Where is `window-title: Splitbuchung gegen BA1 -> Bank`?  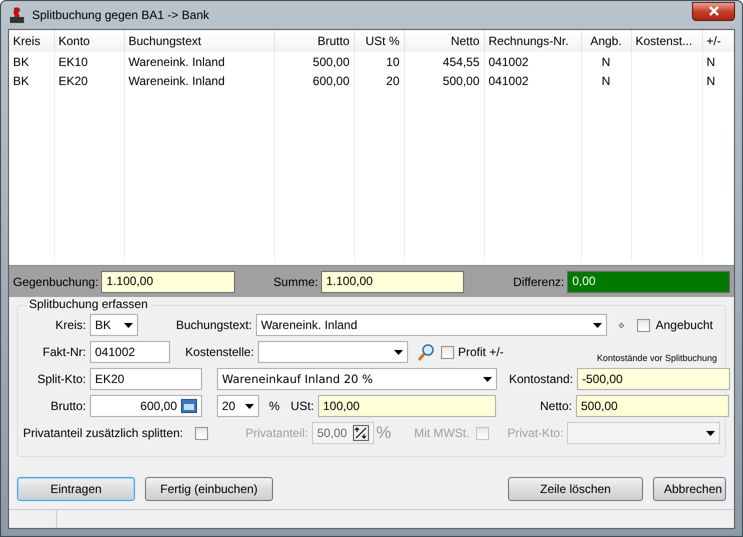
window-title: Splitbuchung gegen BA1 -> Bank is located at coordinates (121, 15).